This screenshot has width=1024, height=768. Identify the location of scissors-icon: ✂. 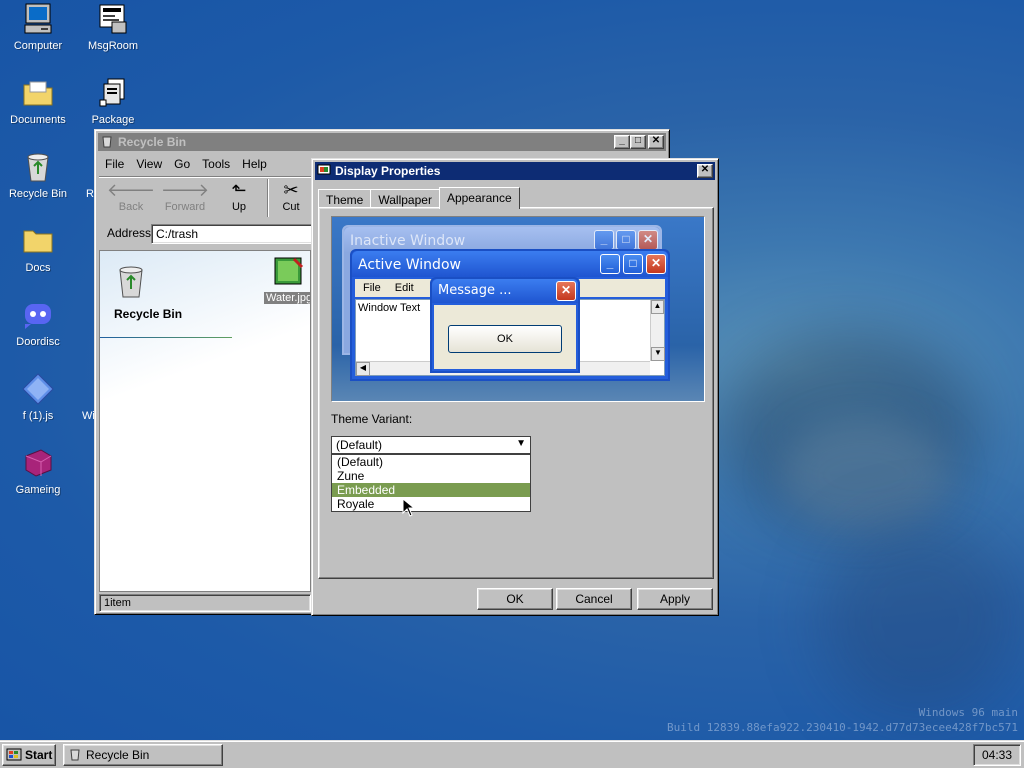
(291, 190).